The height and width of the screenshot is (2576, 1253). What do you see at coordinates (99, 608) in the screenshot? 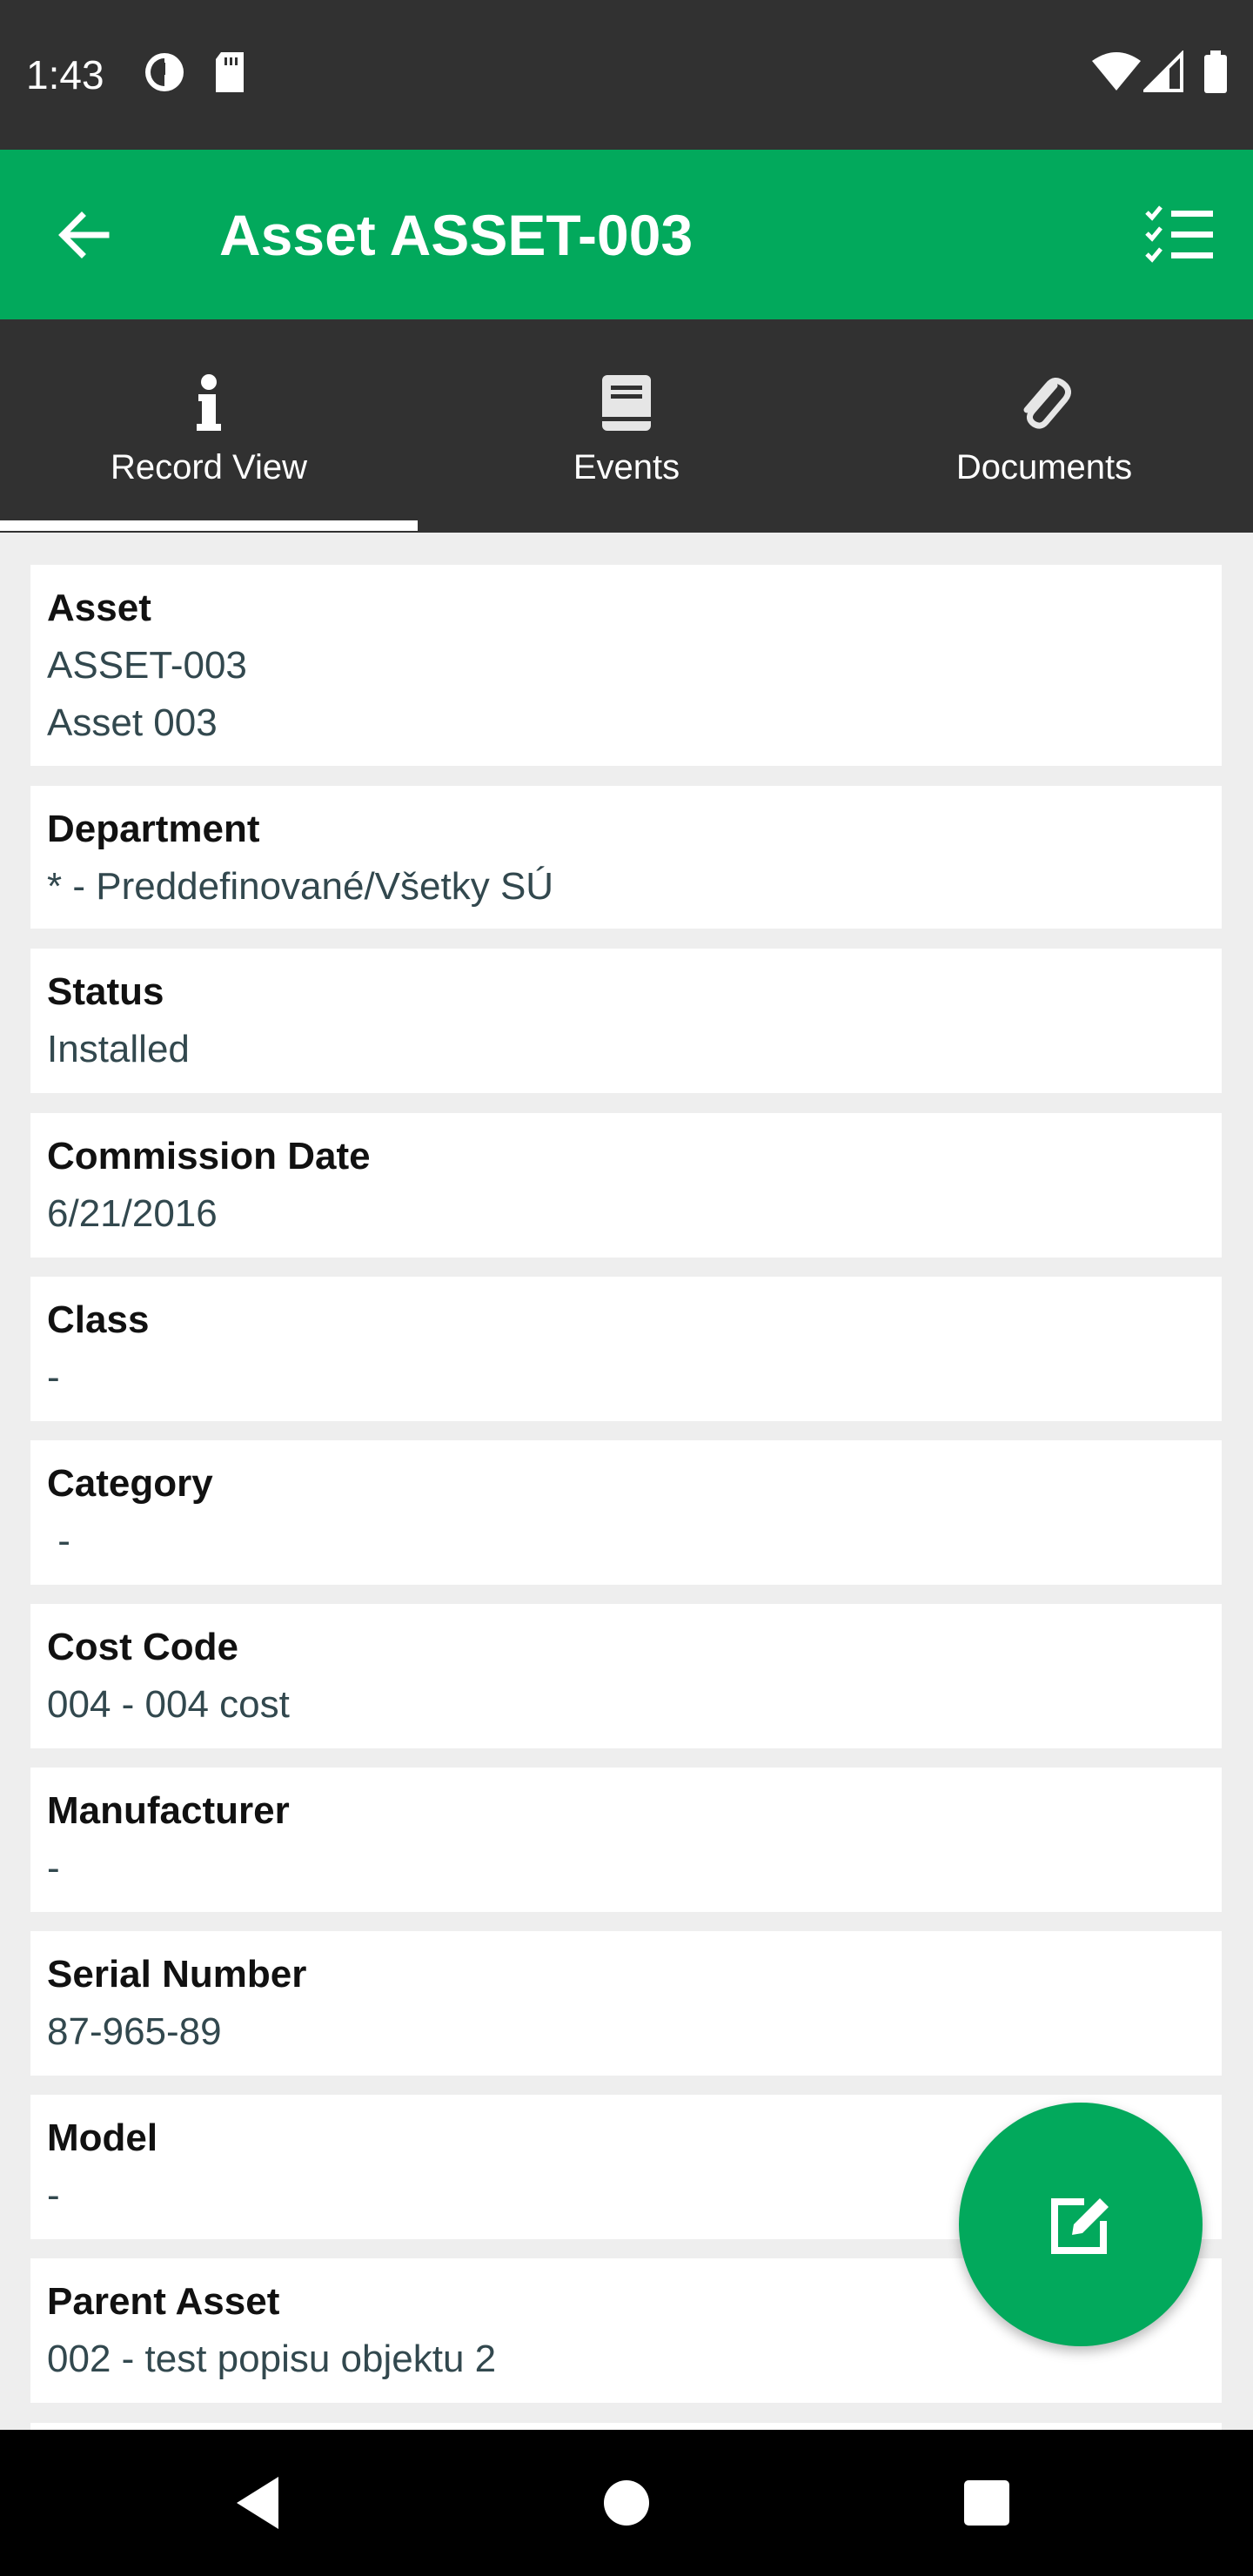
I see `field-label: Asset` at bounding box center [99, 608].